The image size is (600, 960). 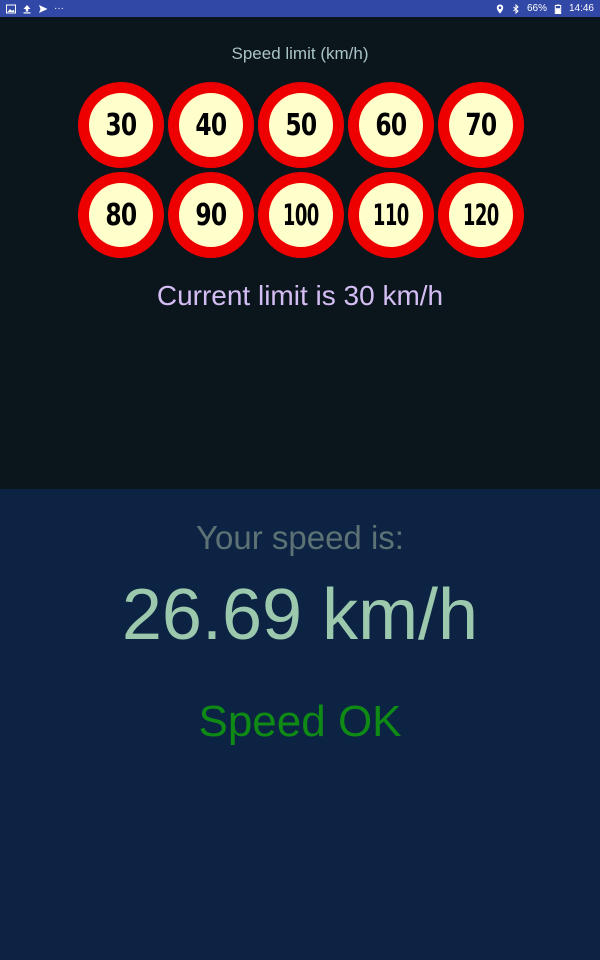 I want to click on speed-value: 26.69 km/h, so click(x=300, y=615).